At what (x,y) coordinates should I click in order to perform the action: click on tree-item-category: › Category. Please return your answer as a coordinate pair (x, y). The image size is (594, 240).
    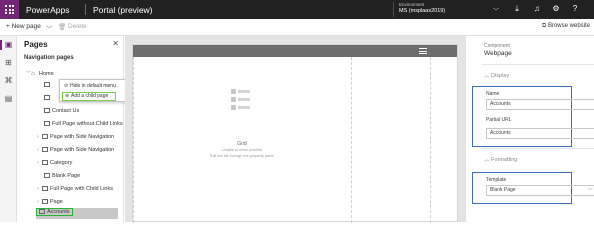
    Looking at the image, I should click on (54, 165).